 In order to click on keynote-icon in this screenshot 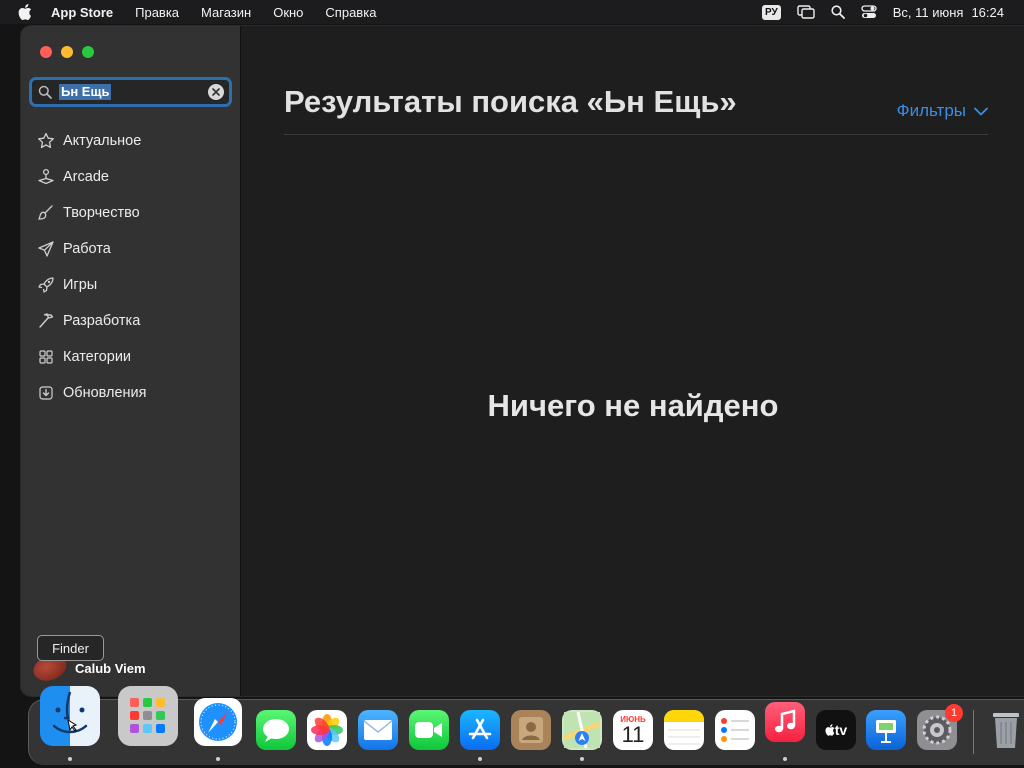, I will do `click(886, 731)`.